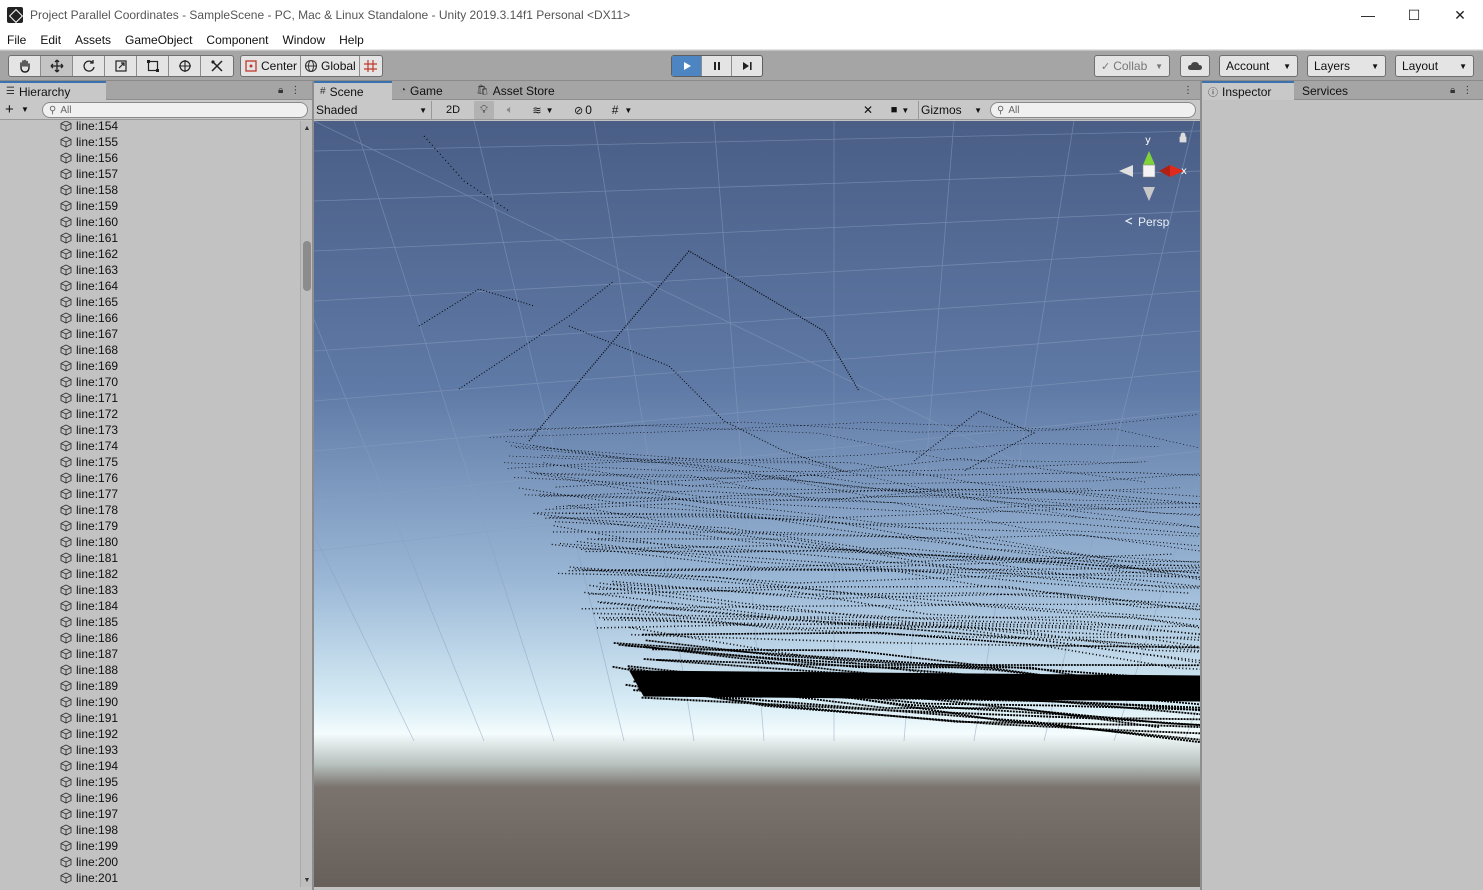  Describe the element at coordinates (89, 782) in the screenshot. I see `hierarchy-item: line:195` at that location.